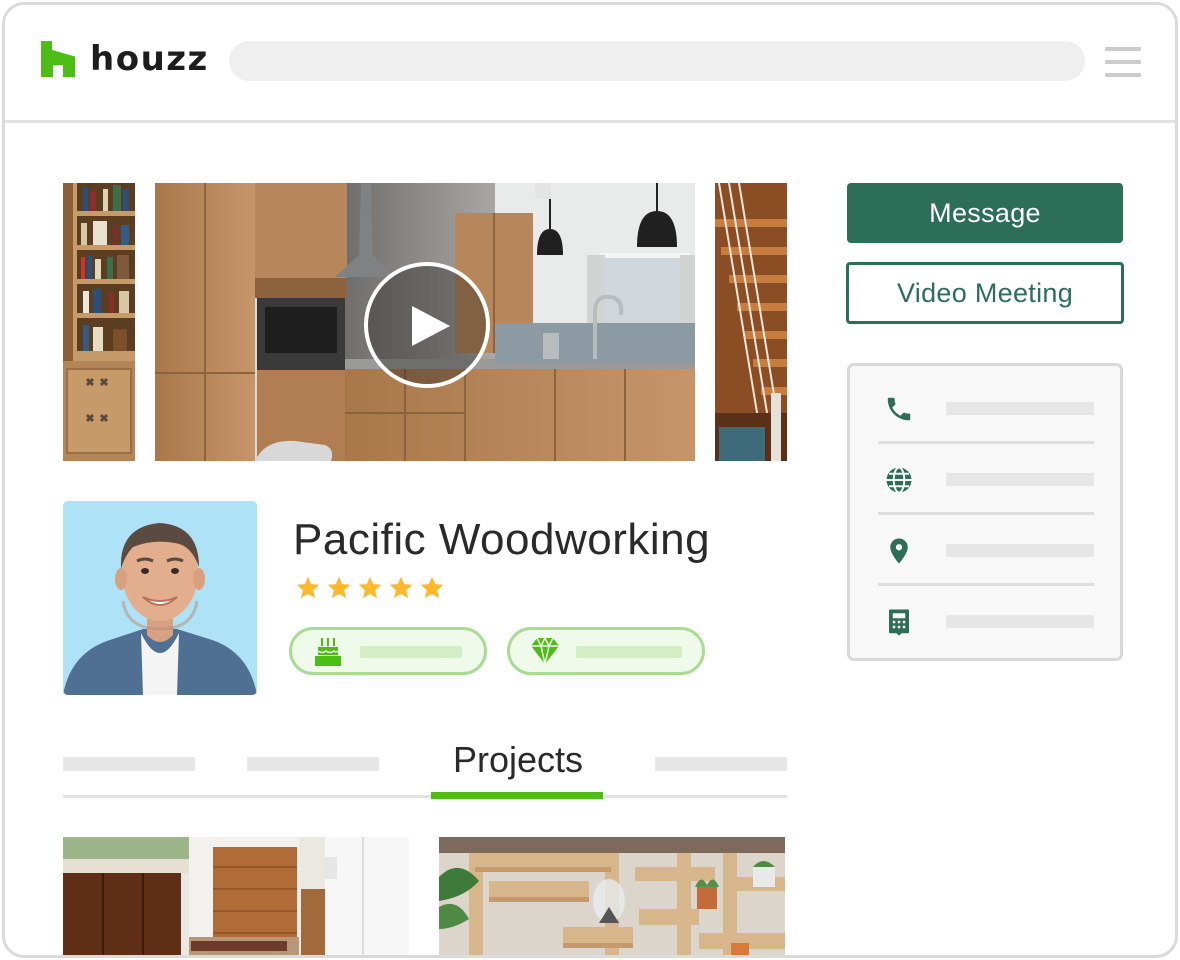 The height and width of the screenshot is (960, 1180). Describe the element at coordinates (751, 322) in the screenshot. I see `carousel-photo-staircase` at that location.